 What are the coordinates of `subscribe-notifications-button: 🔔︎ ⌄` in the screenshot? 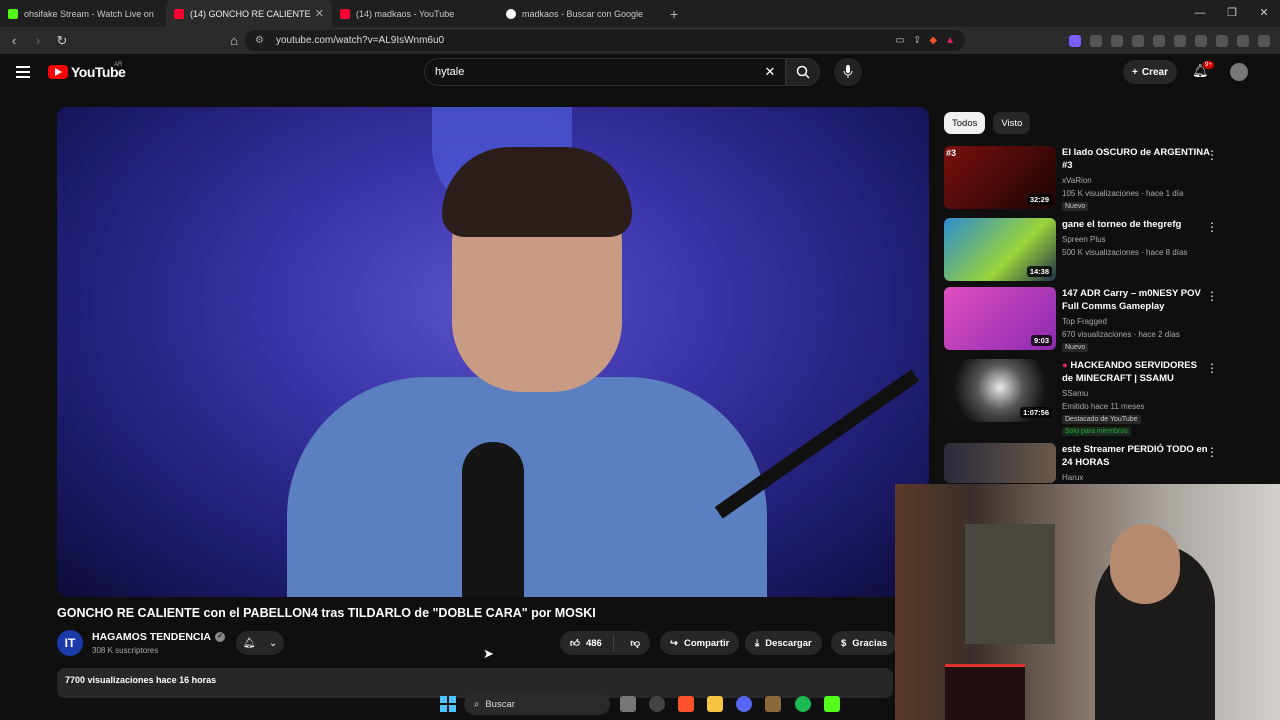 It's located at (260, 643).